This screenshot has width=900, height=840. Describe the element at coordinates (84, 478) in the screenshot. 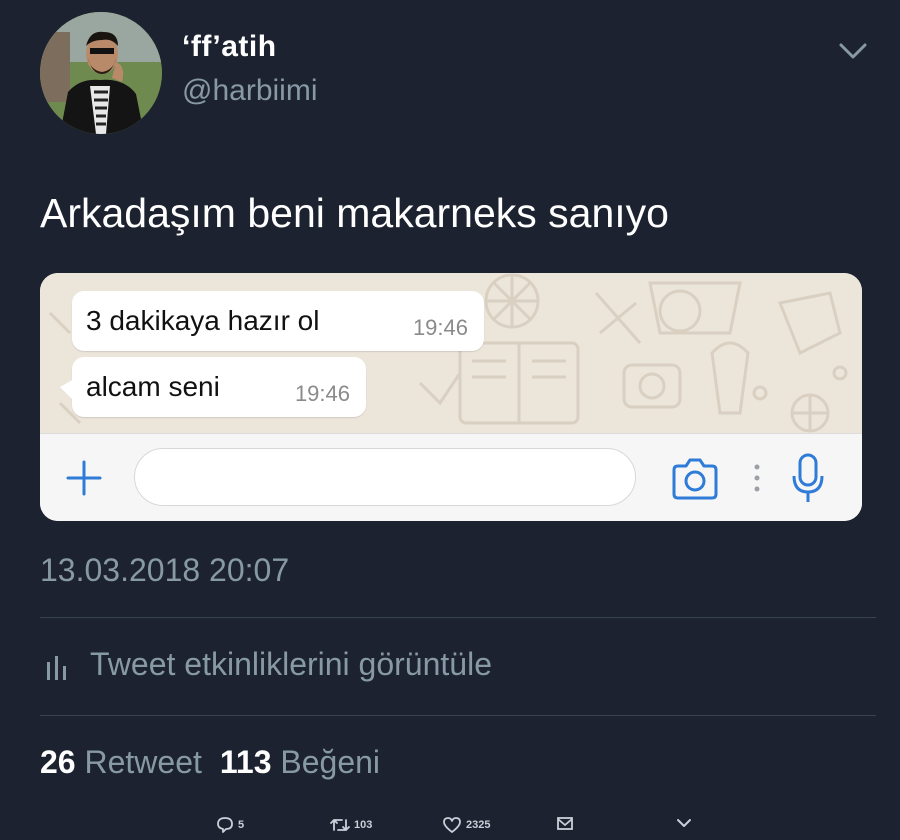

I see `plus-icon` at that location.